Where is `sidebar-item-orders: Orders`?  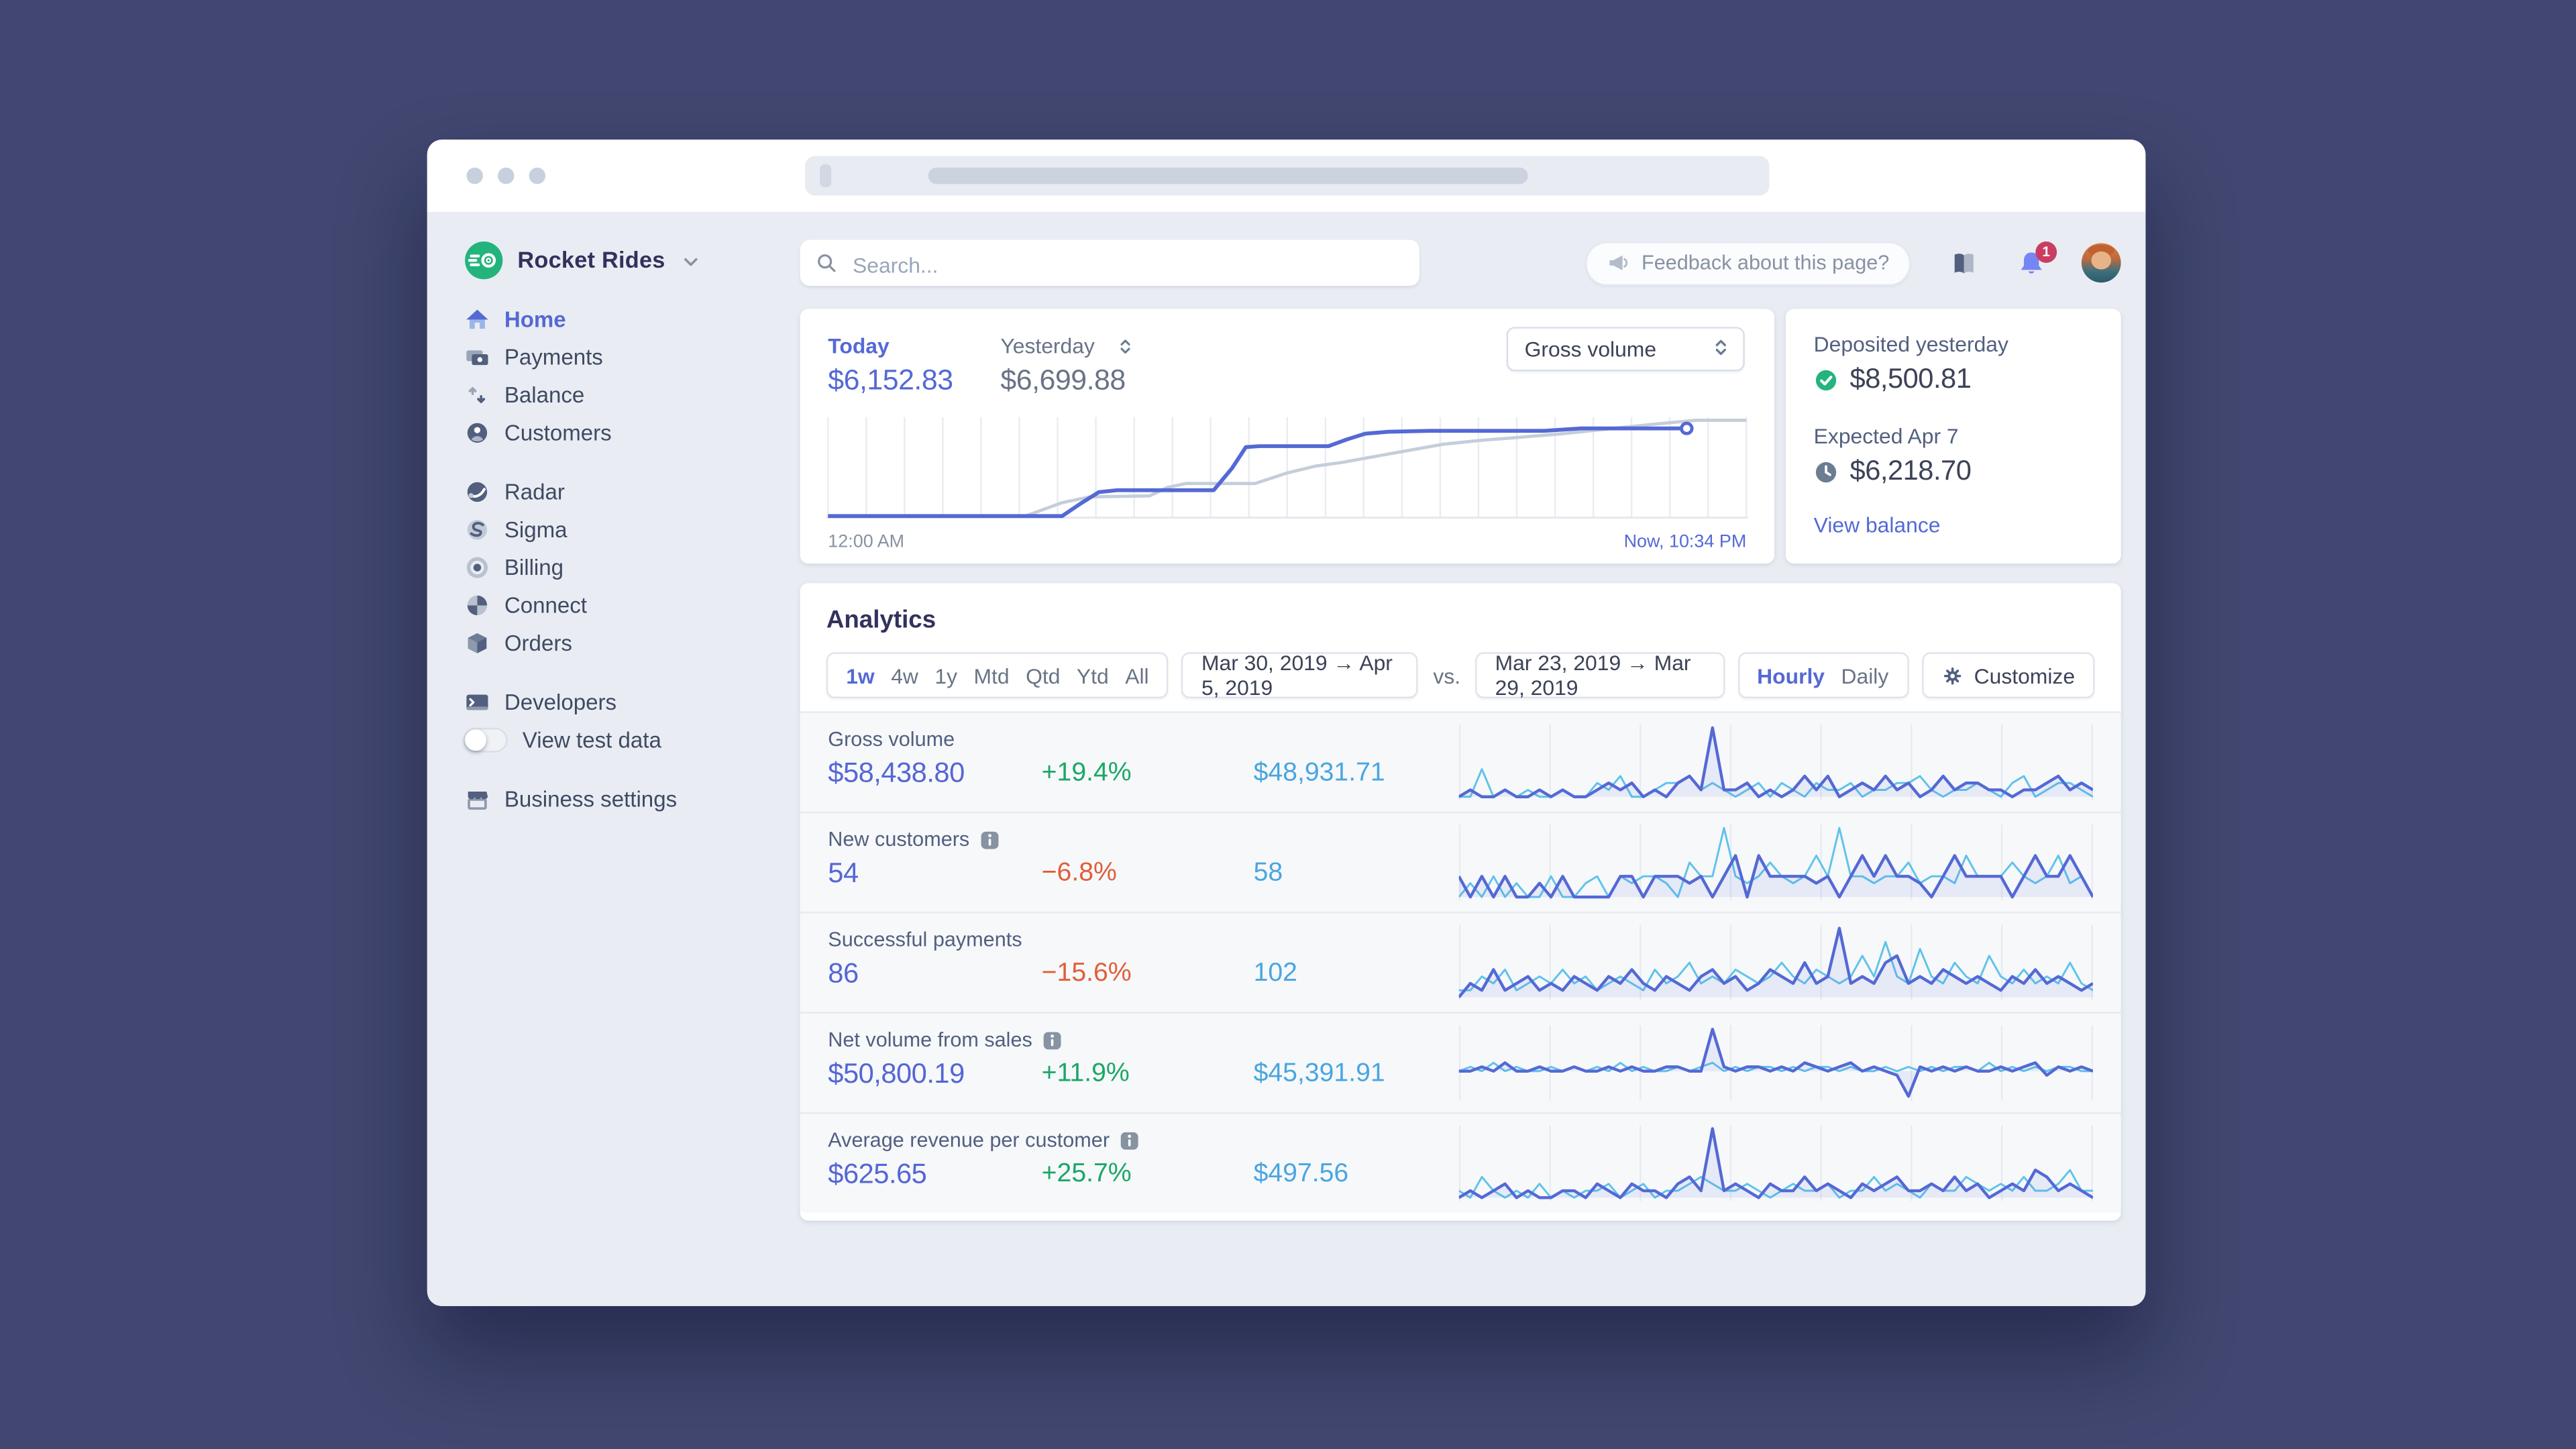 sidebar-item-orders: Orders is located at coordinates (632, 643).